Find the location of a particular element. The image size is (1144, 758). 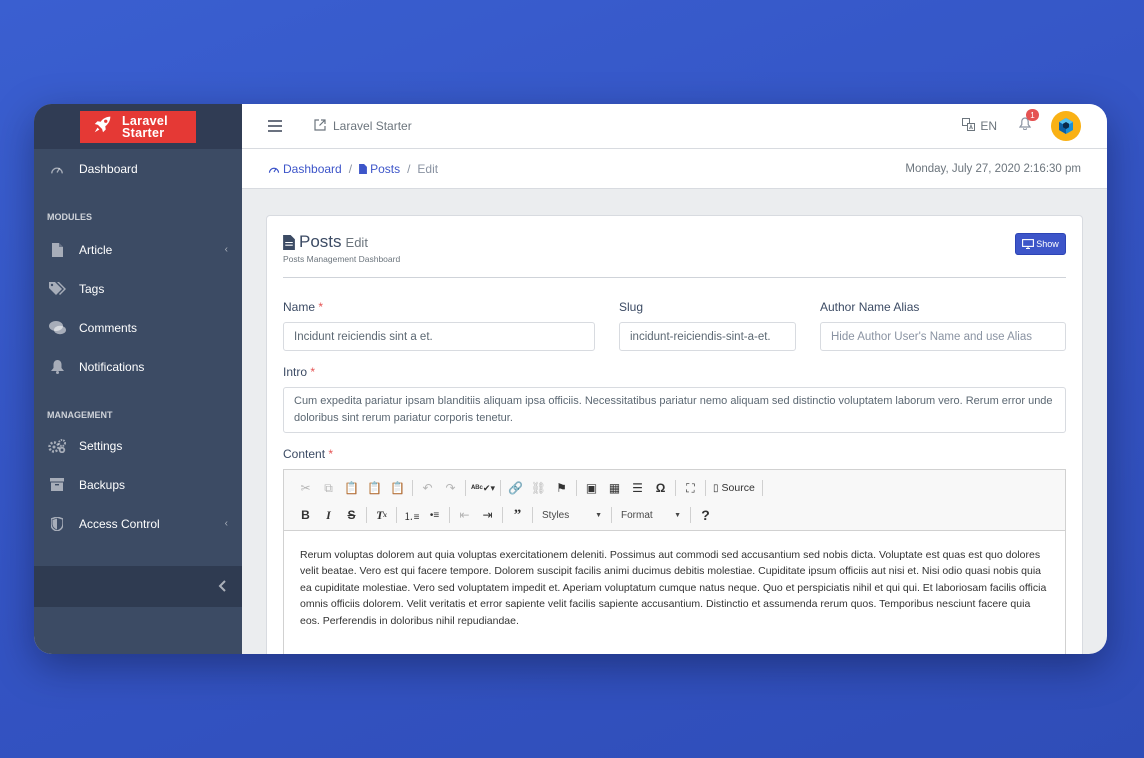

sidebar-brand: Laravel Starter is located at coordinates (138, 126).